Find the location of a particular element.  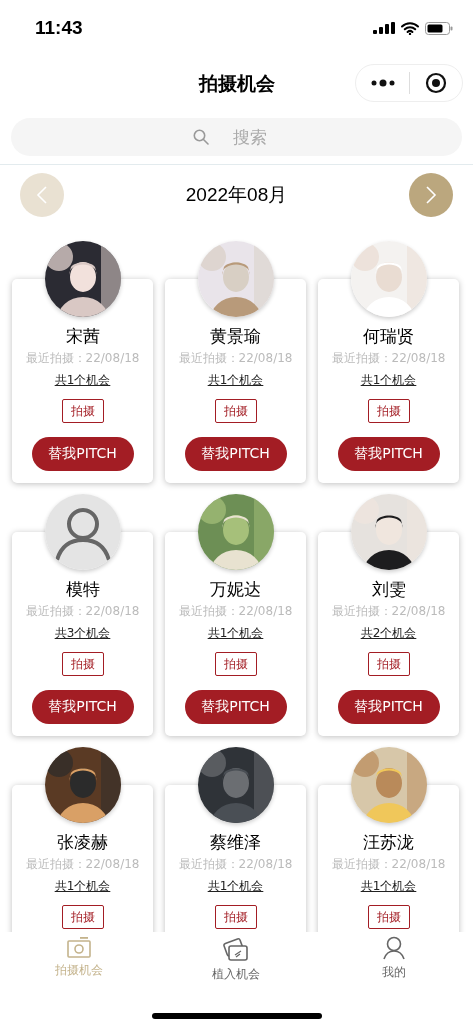

more-icon is located at coordinates (383, 83).